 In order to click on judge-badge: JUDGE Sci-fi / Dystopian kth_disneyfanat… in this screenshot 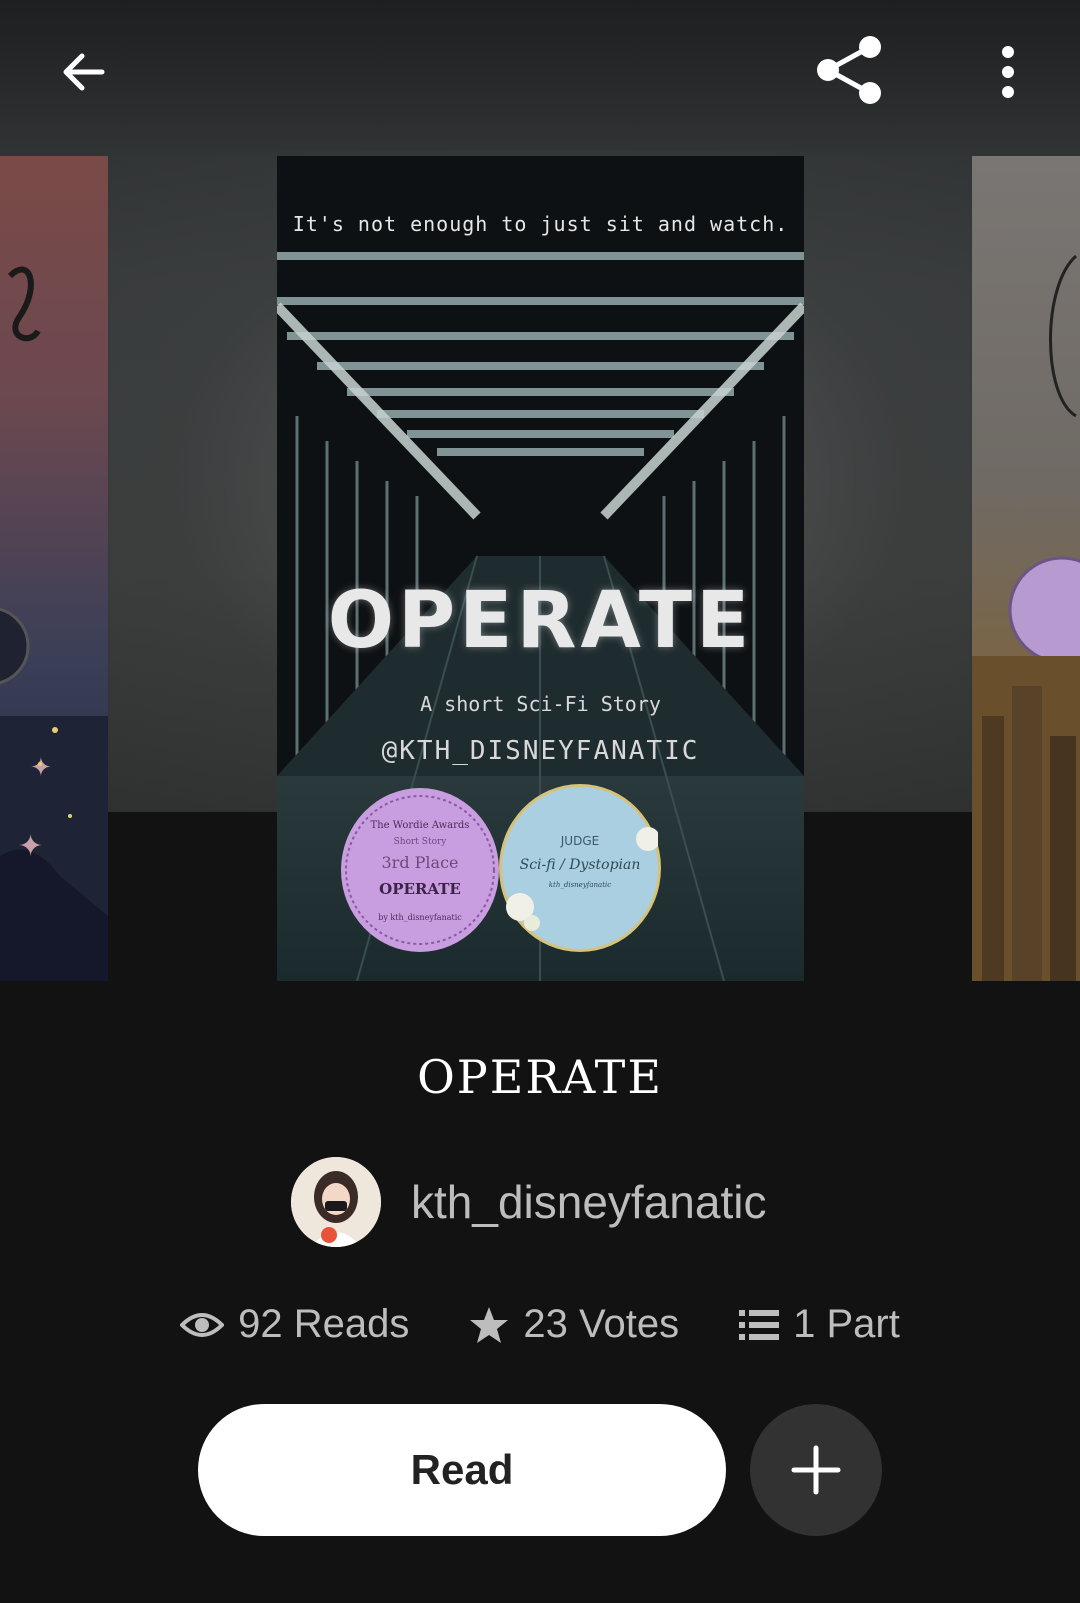, I will do `click(580, 868)`.